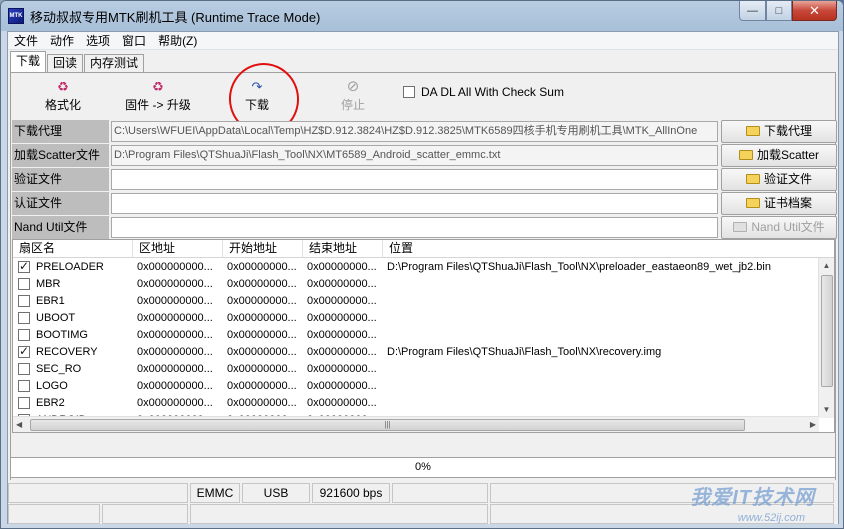 The width and height of the screenshot is (844, 529). What do you see at coordinates (414, 227) in the screenshot?
I see `nand-util-path` at bounding box center [414, 227].